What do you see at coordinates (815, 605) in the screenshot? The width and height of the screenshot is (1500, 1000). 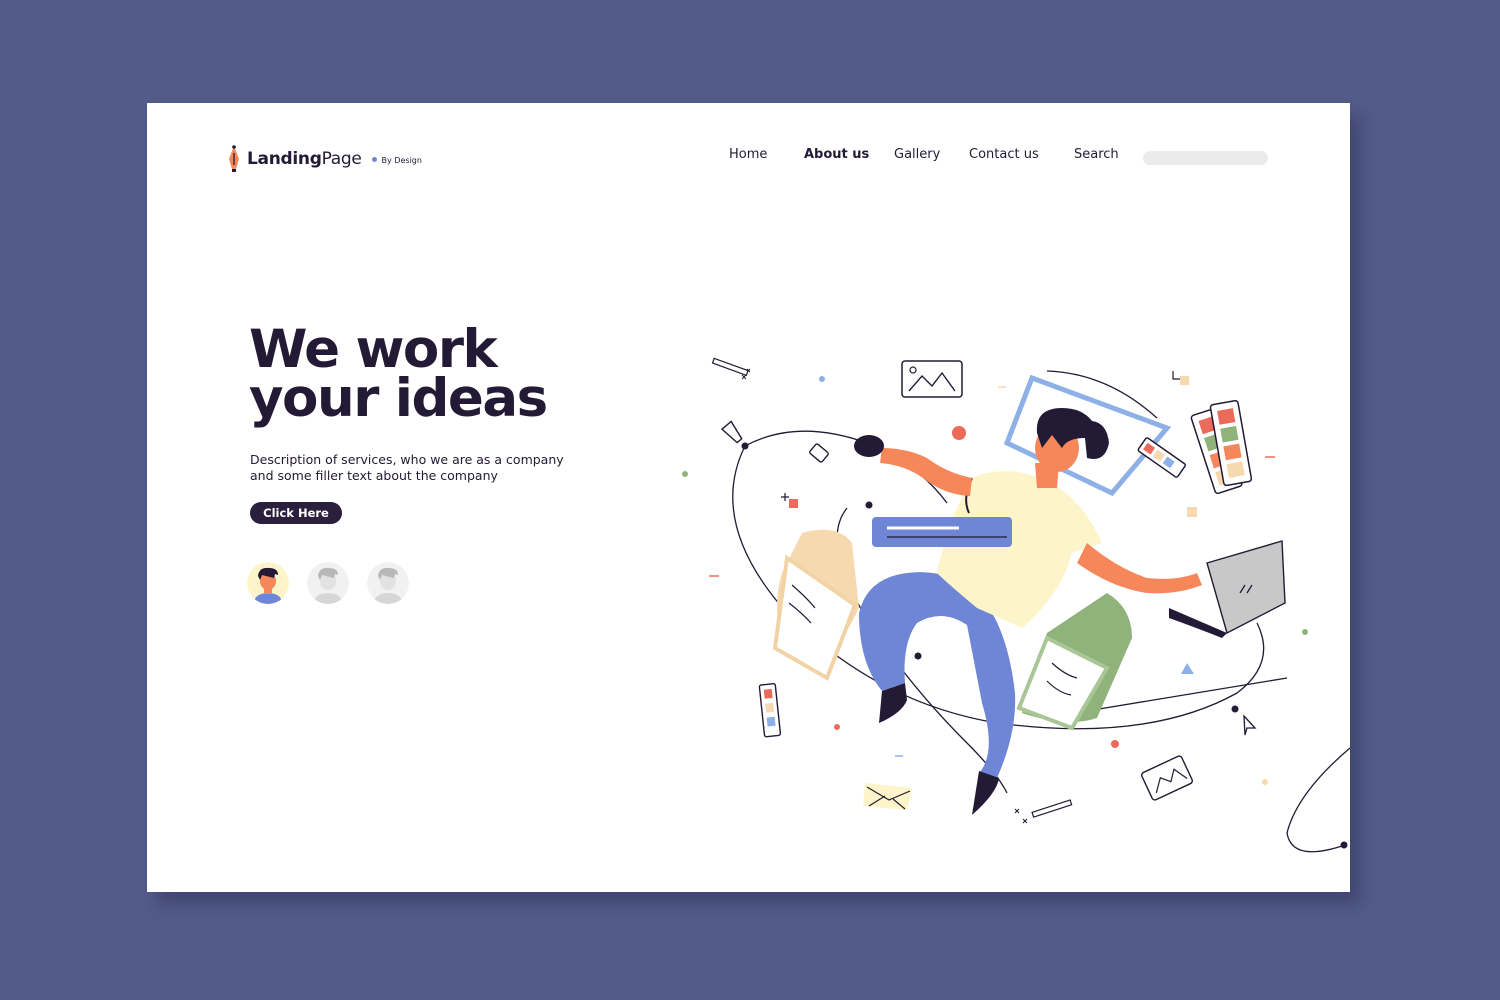 I see `paper-sheets` at bounding box center [815, 605].